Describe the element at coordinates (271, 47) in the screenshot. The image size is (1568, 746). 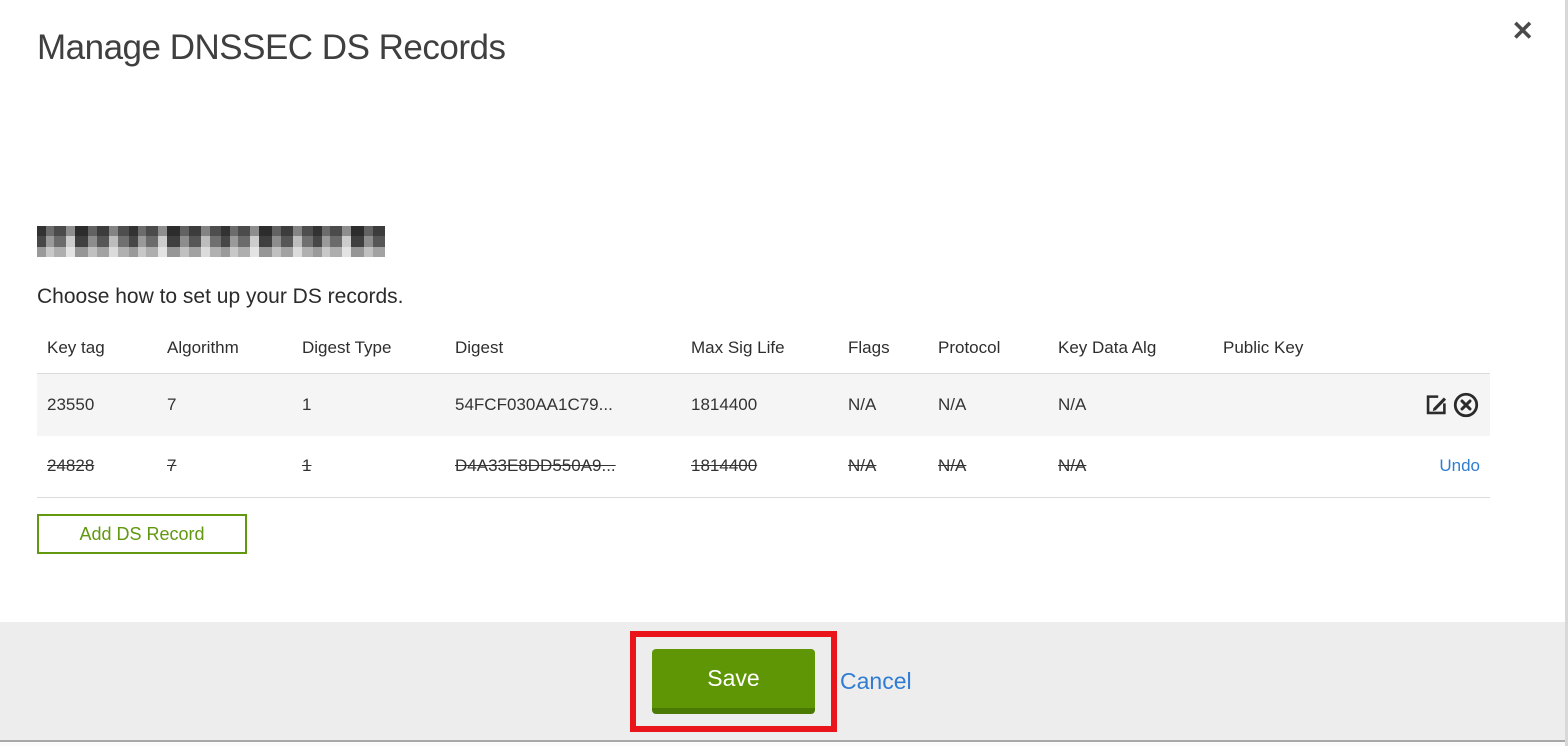
I see `page-title: Manage DNSSEC DS Records` at that location.